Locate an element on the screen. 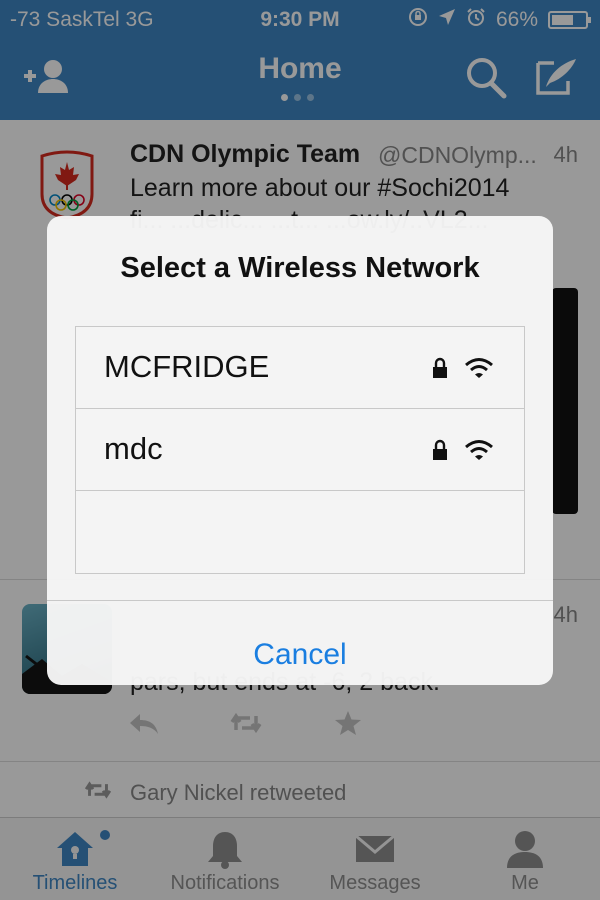  network-name: MCFRIDGE is located at coordinates (187, 366).